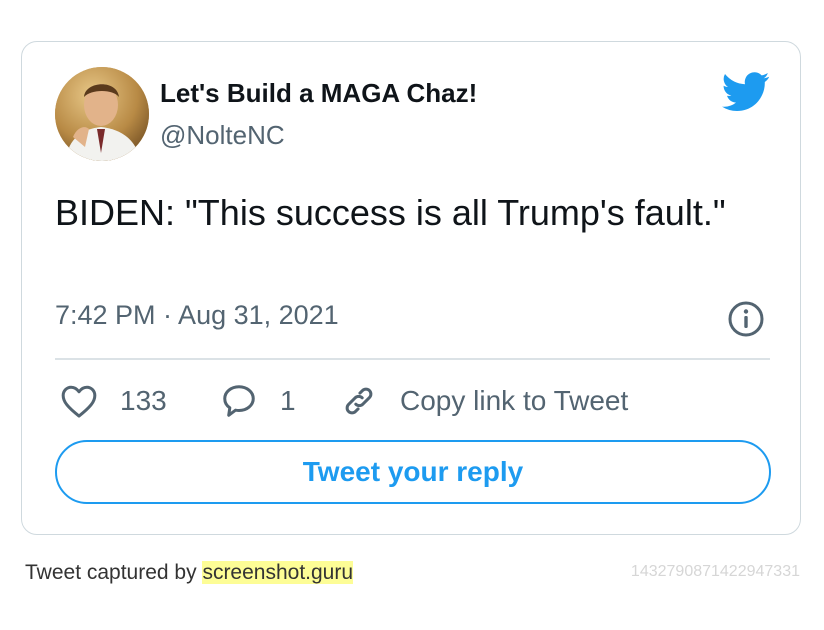 Image resolution: width=824 pixels, height=630 pixels. What do you see at coordinates (278, 572) in the screenshot?
I see `capture-site-link: screenshot.guru` at bounding box center [278, 572].